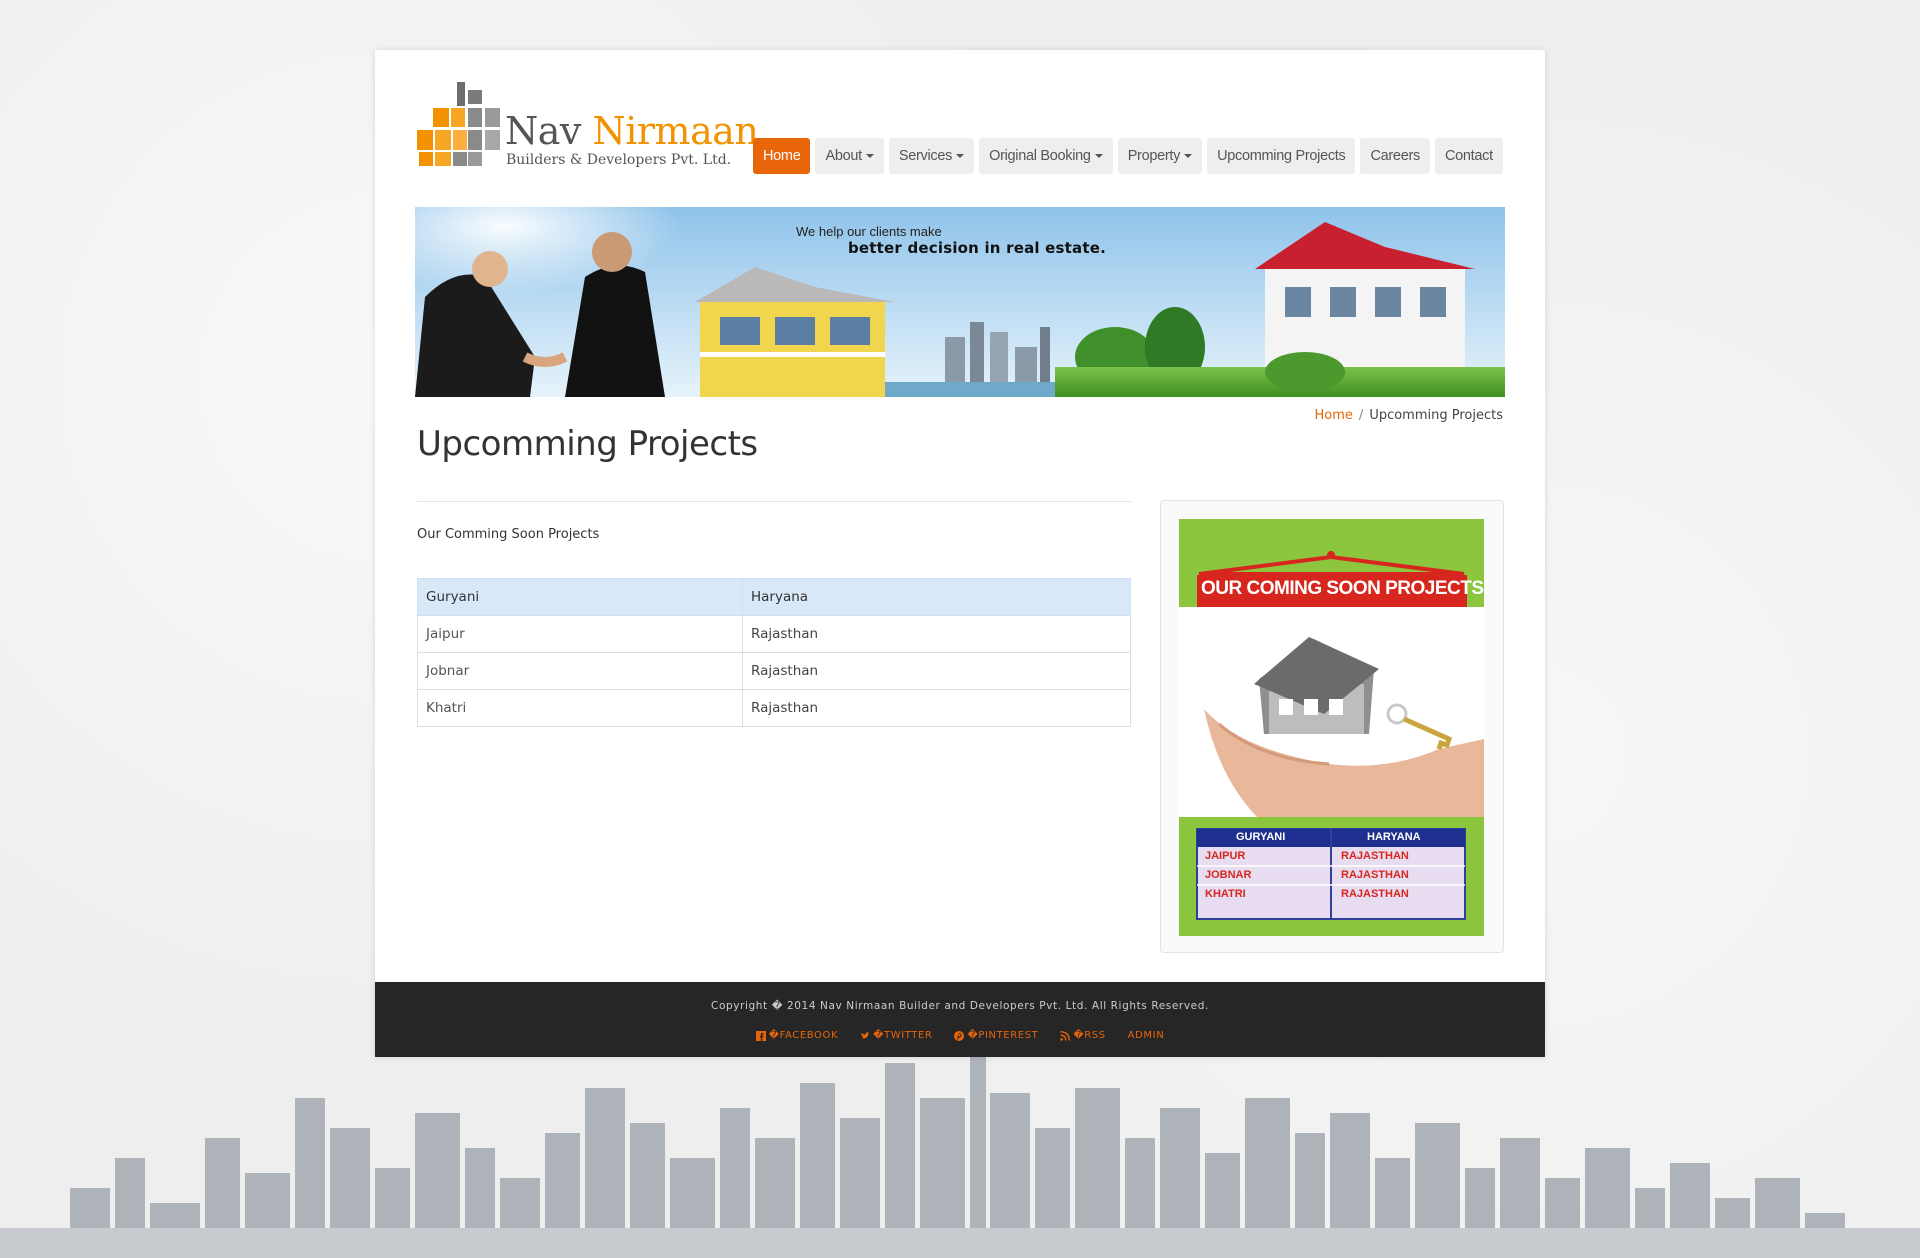  I want to click on admin-label: ADMIN, so click(1146, 1035).